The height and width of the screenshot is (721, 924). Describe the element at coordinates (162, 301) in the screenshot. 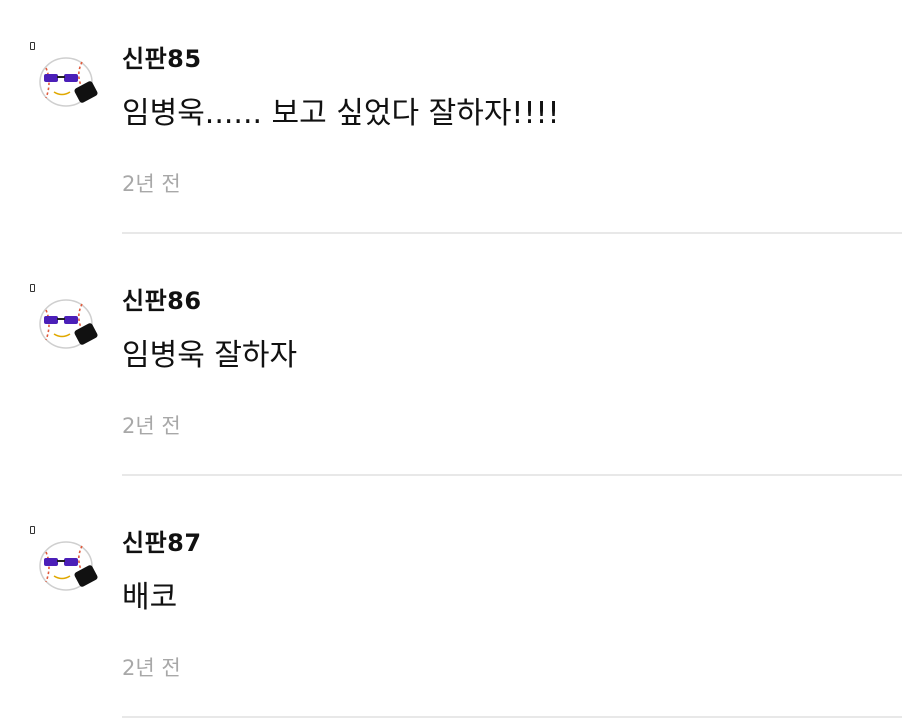

I see `comment-username: 신판86` at that location.